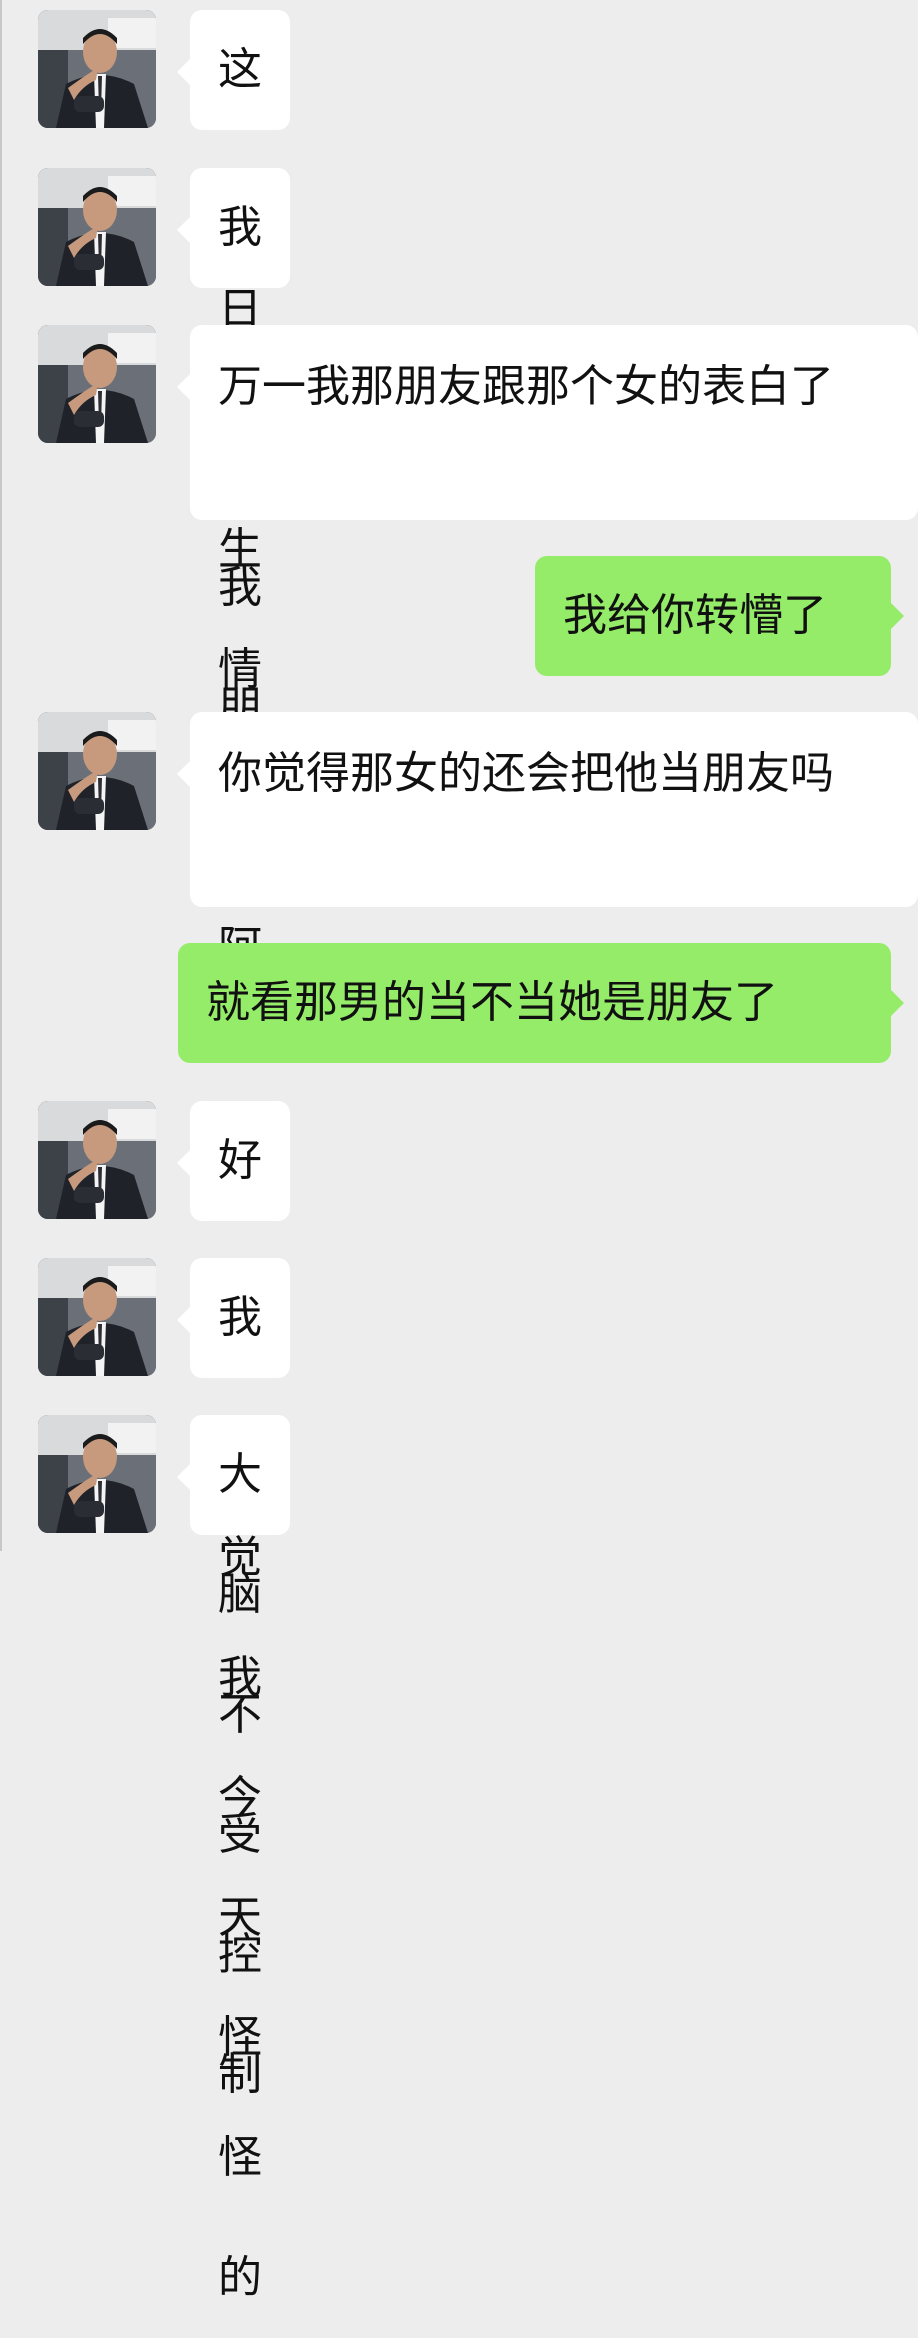  I want to click on message-text: 就看那男的当不当她是朋友了, so click(492, 1002).